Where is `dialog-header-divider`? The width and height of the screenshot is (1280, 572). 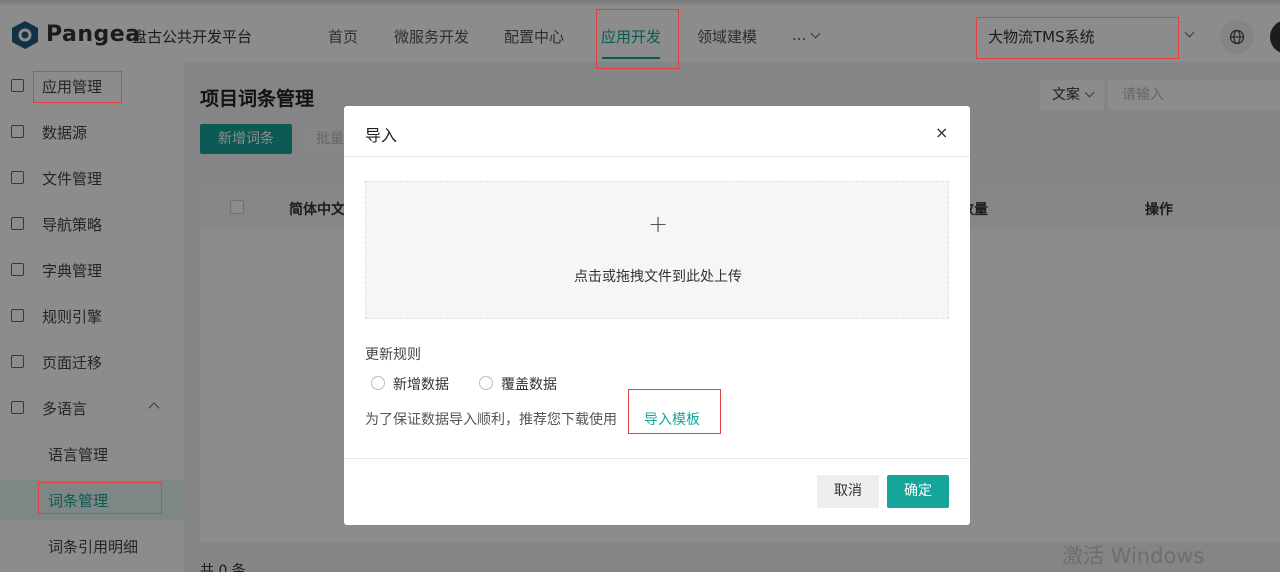
dialog-header-divider is located at coordinates (657, 156).